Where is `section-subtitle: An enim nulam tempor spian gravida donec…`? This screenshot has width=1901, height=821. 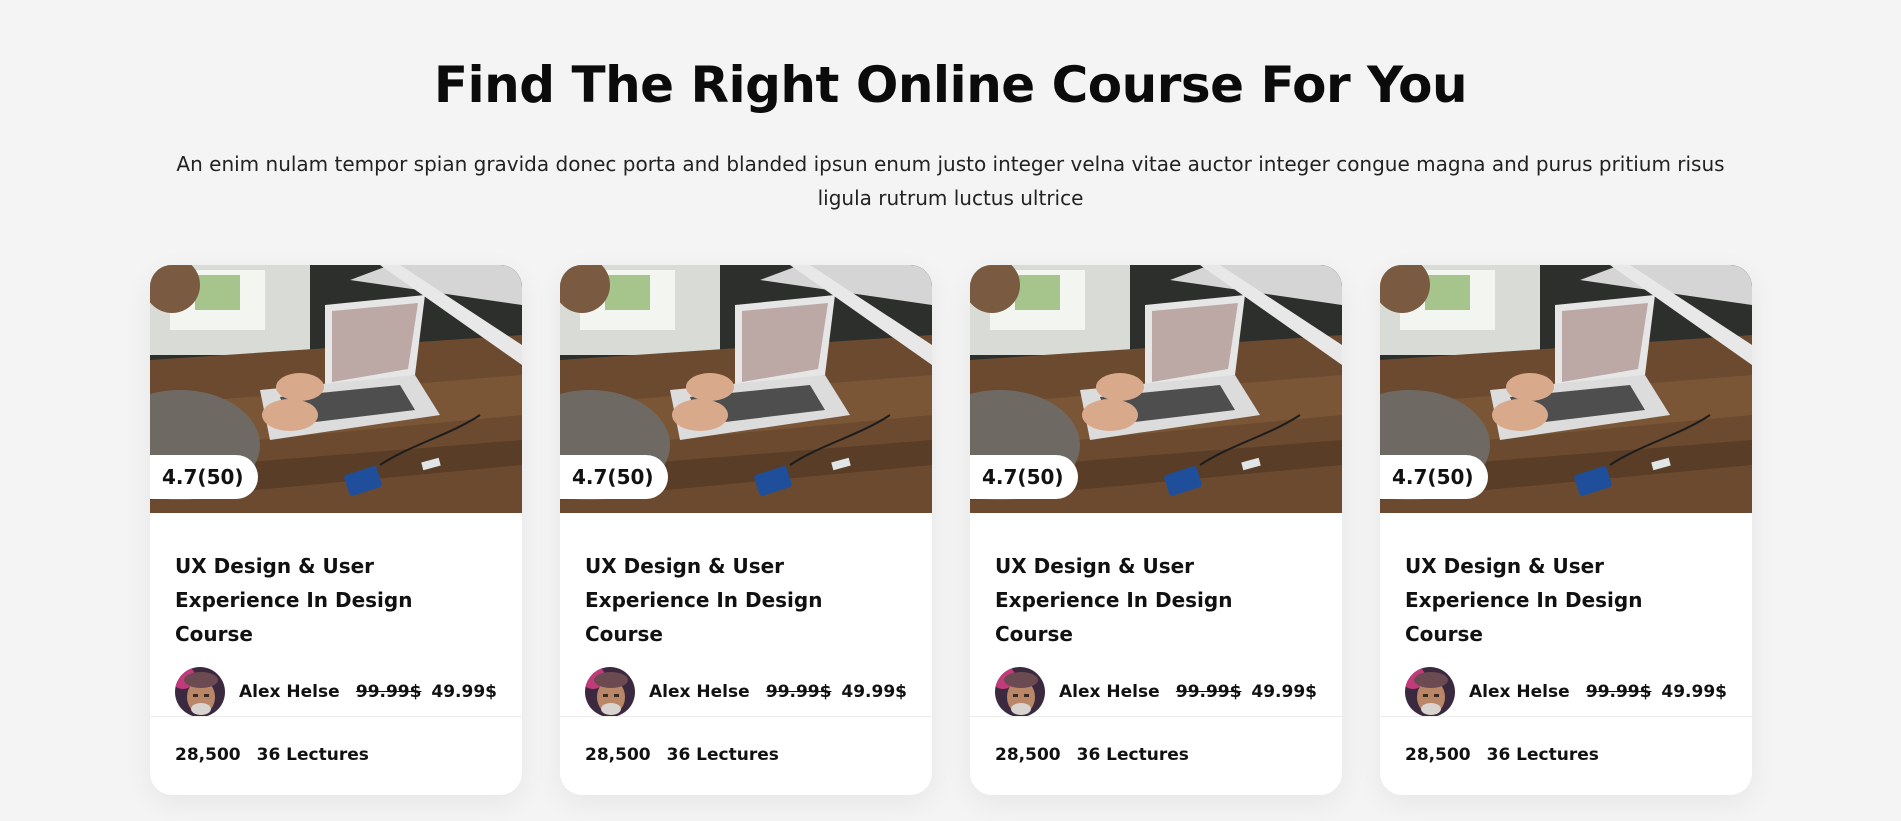 section-subtitle: An enim nulam tempor spian gravida donec… is located at coordinates (950, 181).